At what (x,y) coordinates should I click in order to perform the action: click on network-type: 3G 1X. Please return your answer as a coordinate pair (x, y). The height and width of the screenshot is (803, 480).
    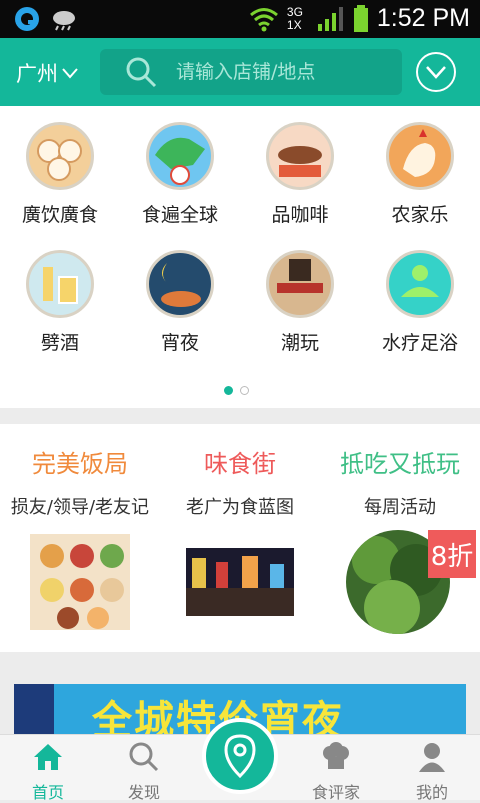
    Looking at the image, I should click on (294, 18).